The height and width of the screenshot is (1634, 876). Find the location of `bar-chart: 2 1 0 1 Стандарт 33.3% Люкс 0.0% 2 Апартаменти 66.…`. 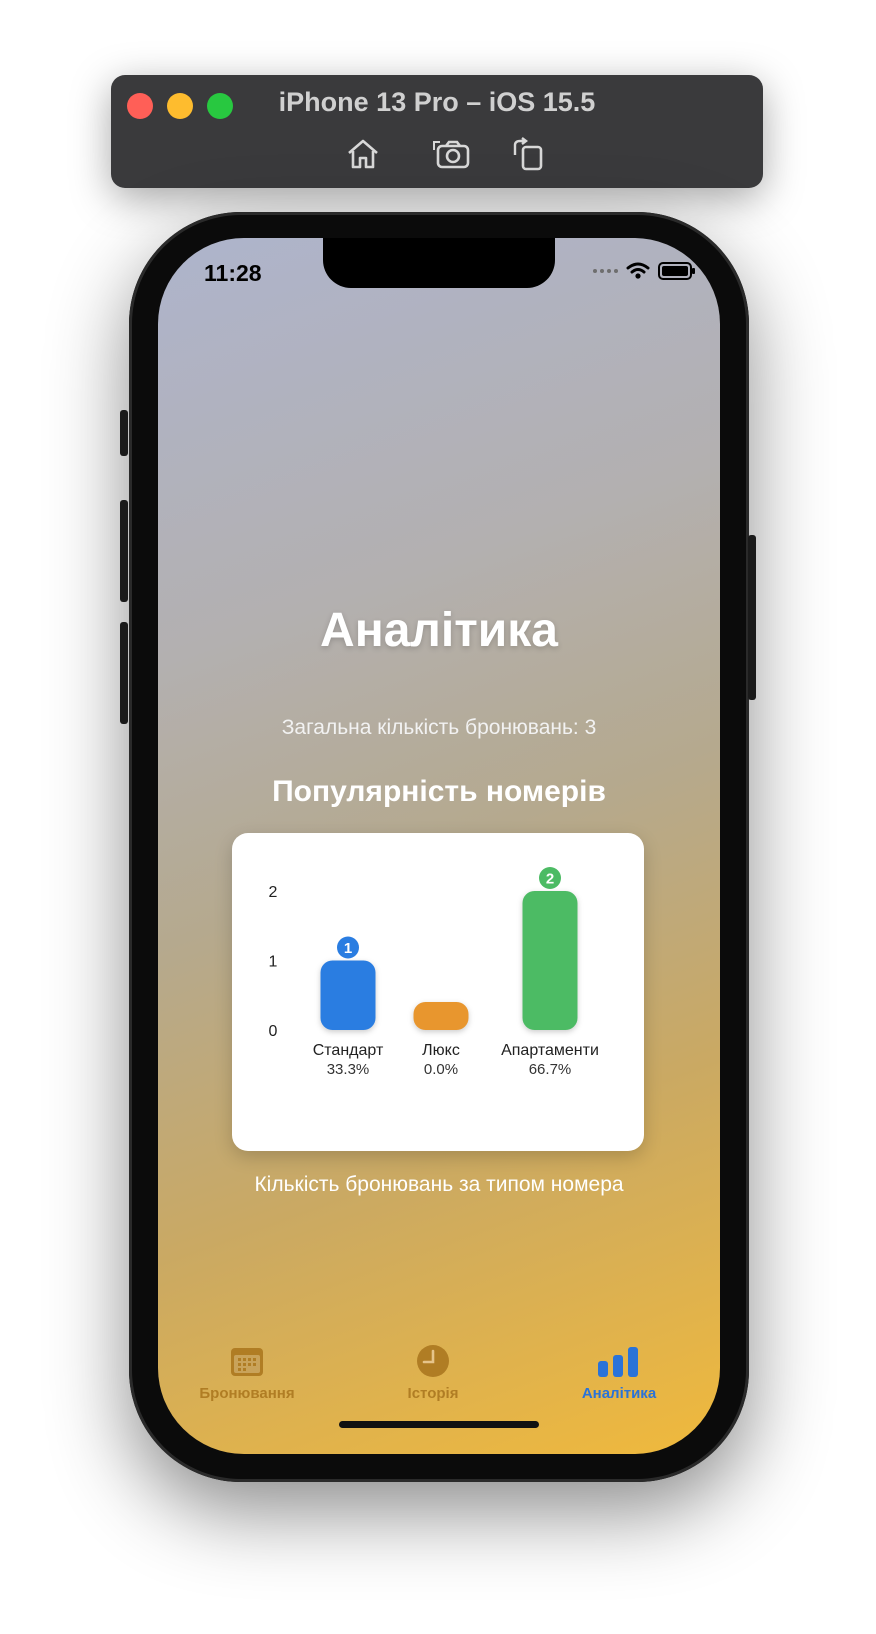

bar-chart: 2 1 0 1 Стандарт 33.3% Люкс 0.0% 2 Апартаменти 66.… is located at coordinates (434, 972).